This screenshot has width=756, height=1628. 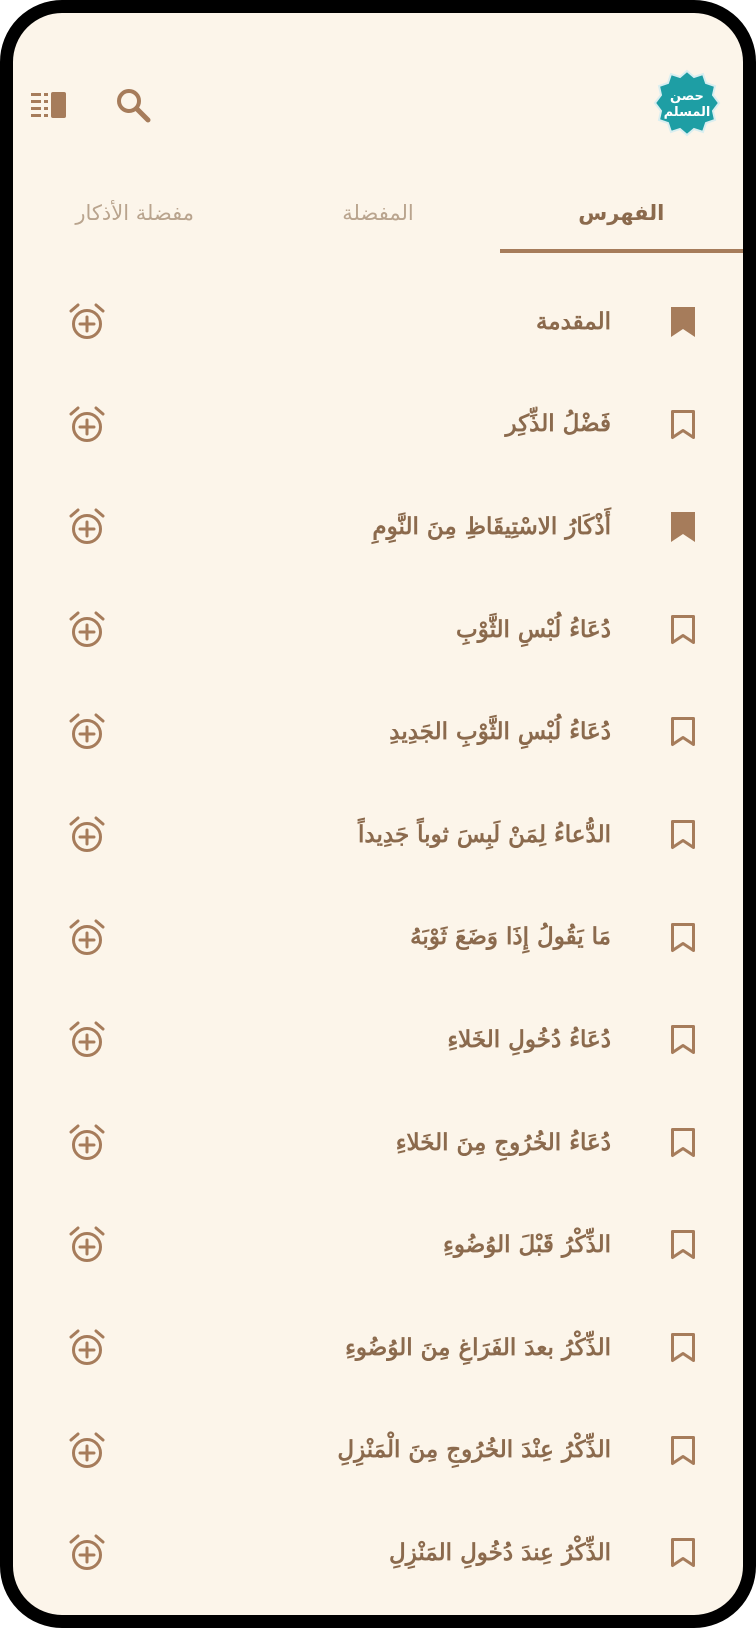 What do you see at coordinates (687, 112) in the screenshot?
I see `logo-text-line2: المسلم` at bounding box center [687, 112].